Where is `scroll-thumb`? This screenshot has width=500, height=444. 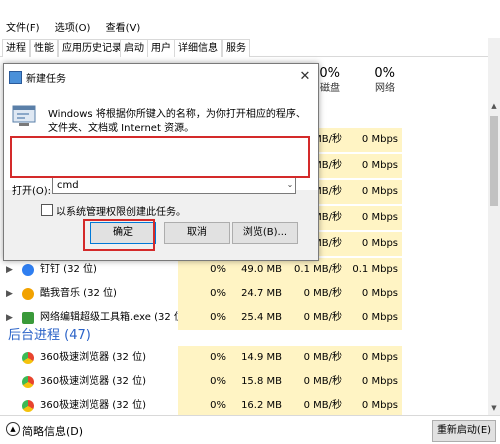
scroll-thumb is located at coordinates (494, 161).